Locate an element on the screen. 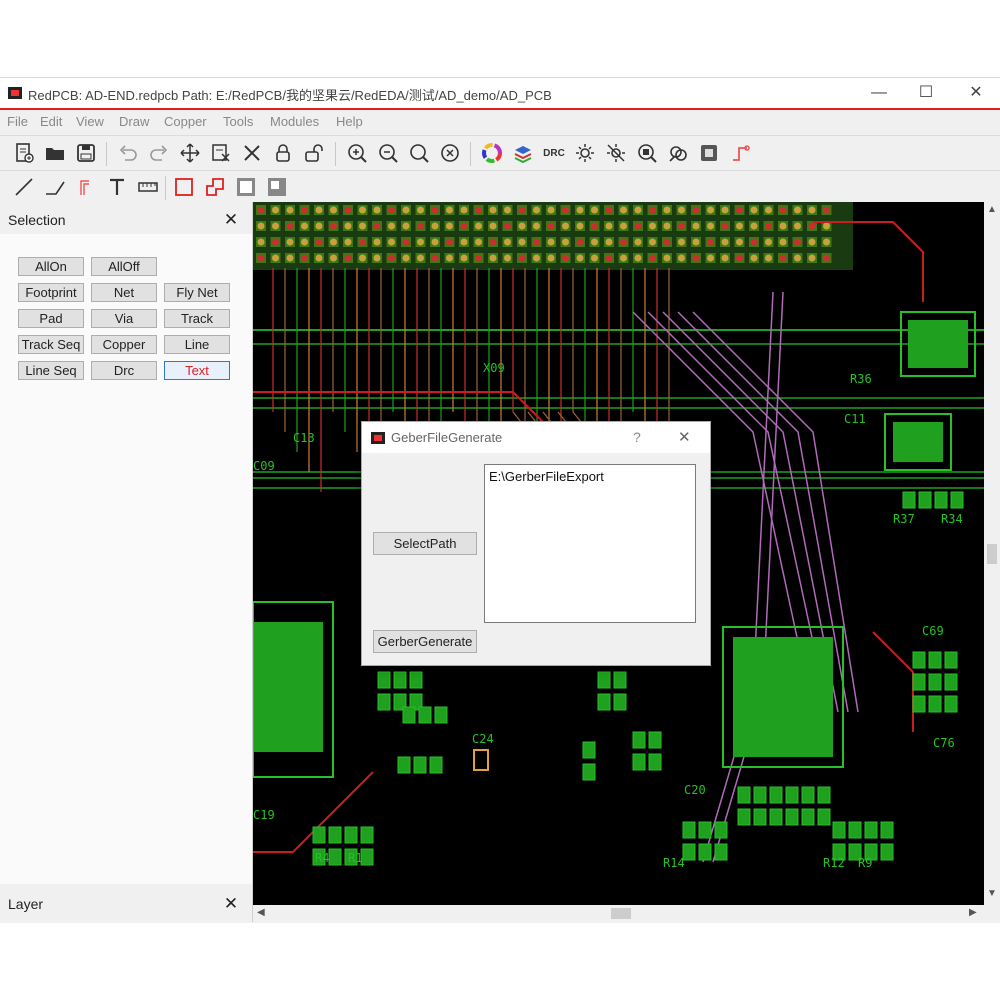 This screenshot has width=1000, height=1000. diff-pair-icon is located at coordinates (86, 187).